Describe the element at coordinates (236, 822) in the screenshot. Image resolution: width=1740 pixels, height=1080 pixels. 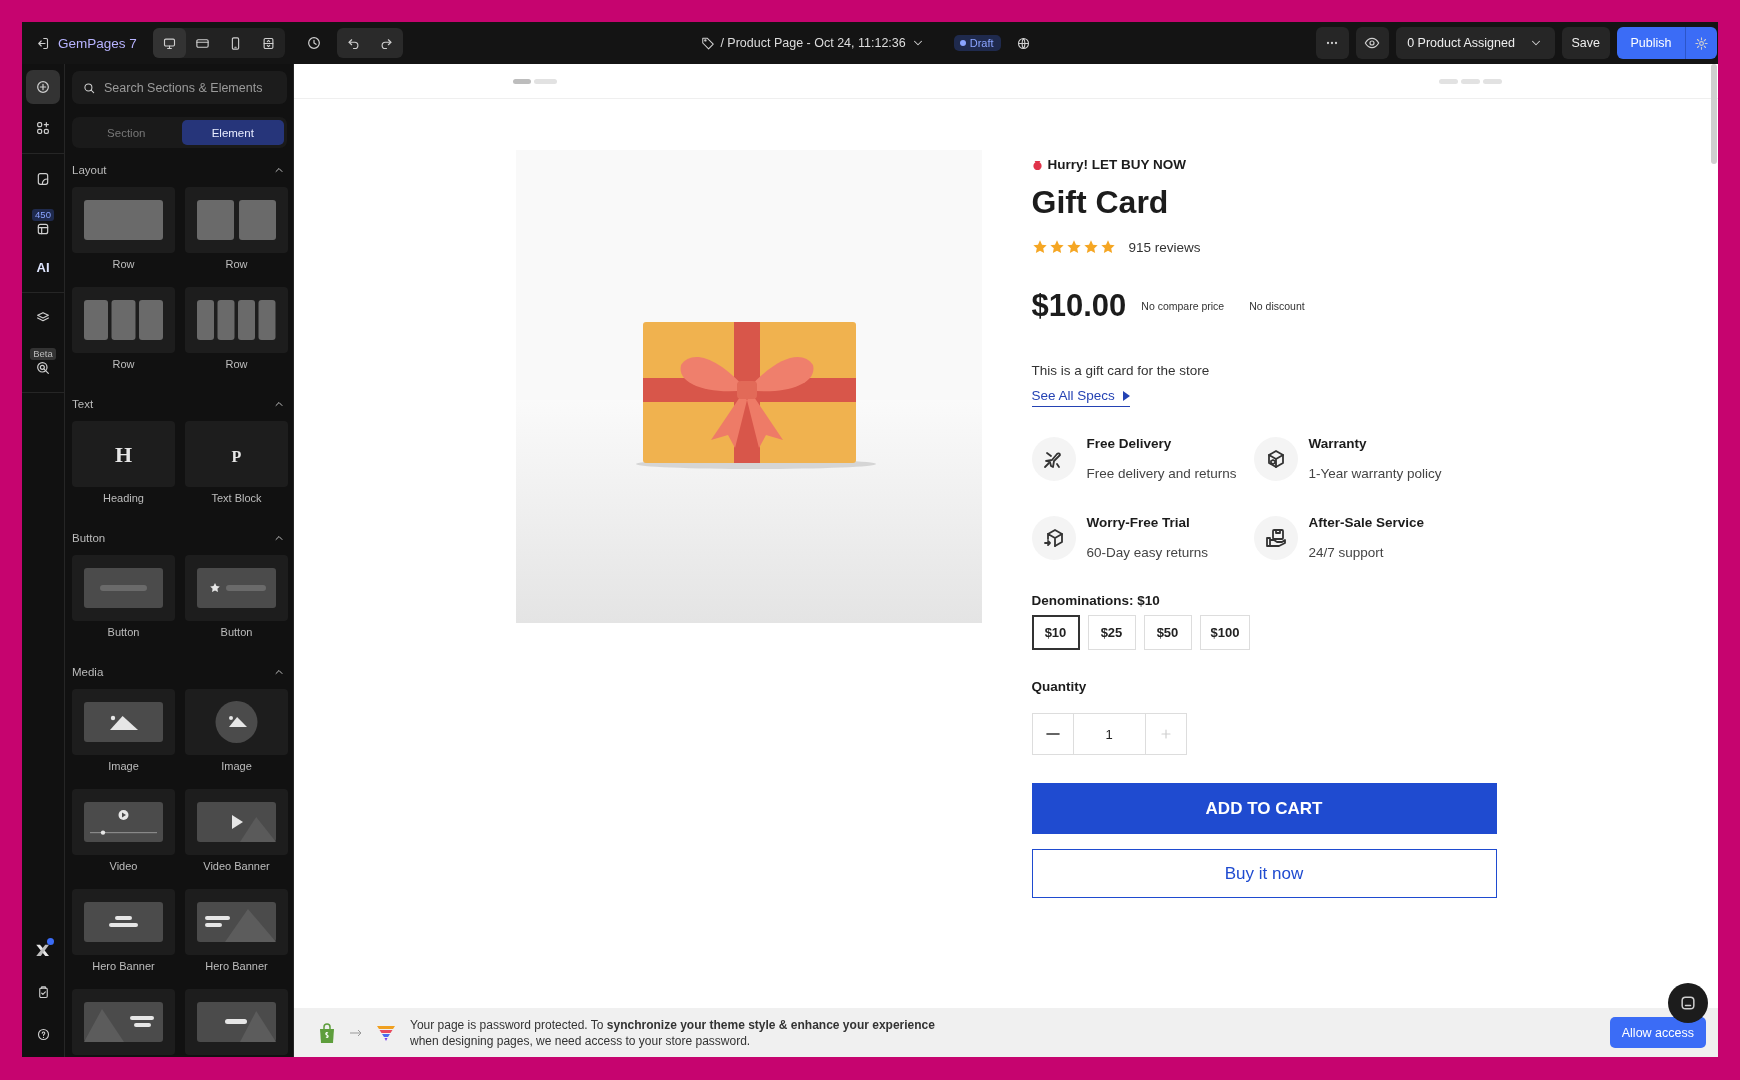
I see `video-banner-icon` at that location.